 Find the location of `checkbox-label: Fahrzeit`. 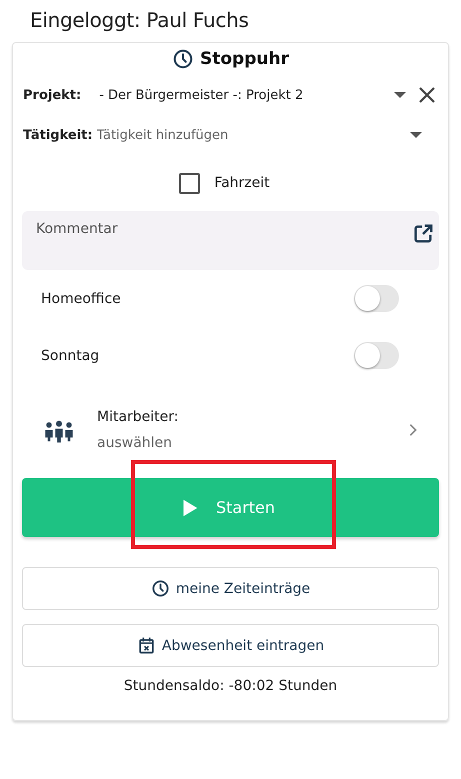

checkbox-label: Fahrzeit is located at coordinates (242, 183).